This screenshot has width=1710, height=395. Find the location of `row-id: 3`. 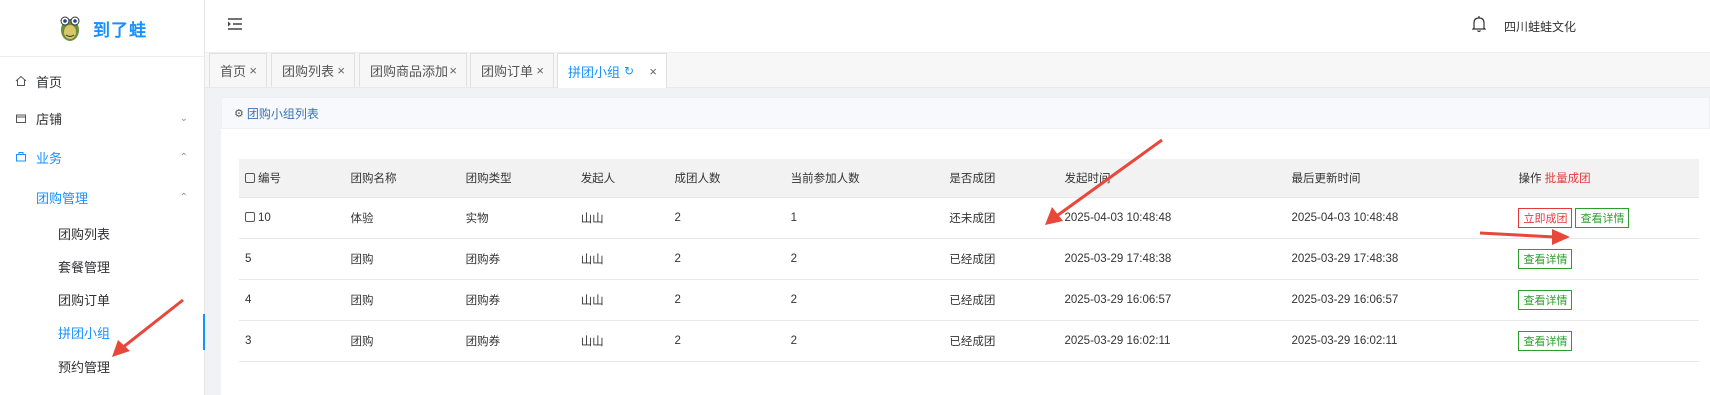

row-id: 3 is located at coordinates (292, 341).